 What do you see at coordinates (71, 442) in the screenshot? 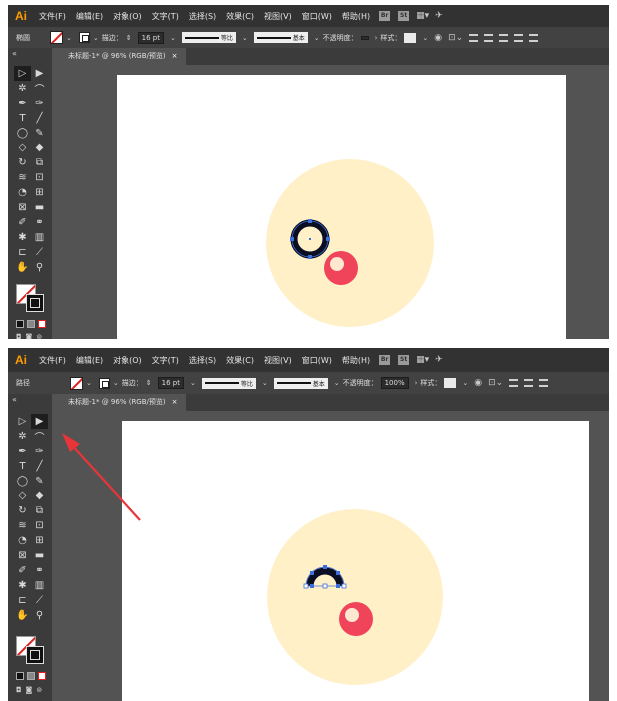
I see `arrow-head` at bounding box center [71, 442].